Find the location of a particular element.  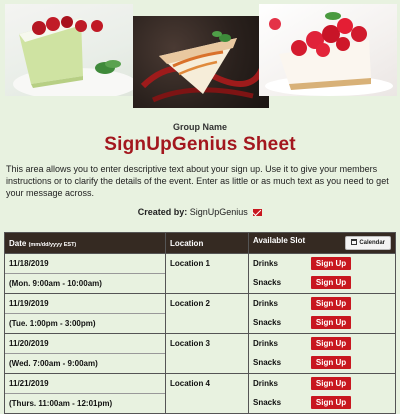

date-cell: 11/19/2019 (Tue. 1:00pm - 3:00pm) is located at coordinates (85, 313).